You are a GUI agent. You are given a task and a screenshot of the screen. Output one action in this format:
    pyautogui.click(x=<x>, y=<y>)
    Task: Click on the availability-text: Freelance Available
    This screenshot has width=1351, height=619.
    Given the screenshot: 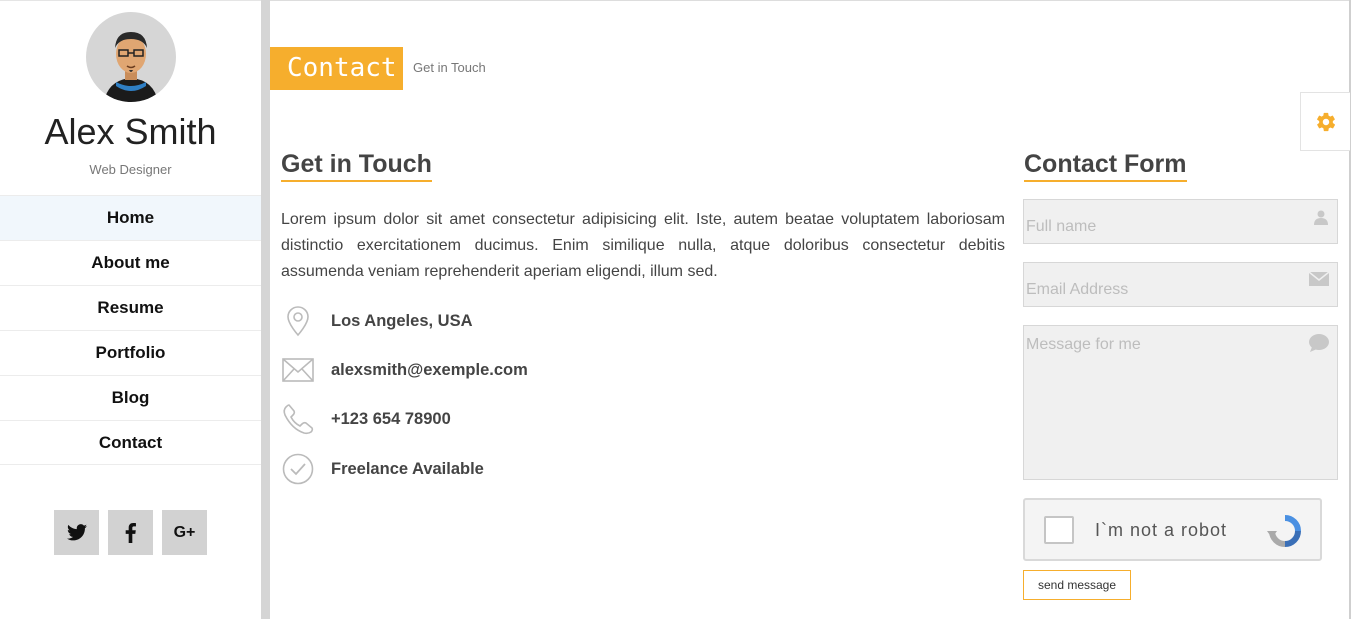 What is the action you would take?
    pyautogui.click(x=407, y=468)
    